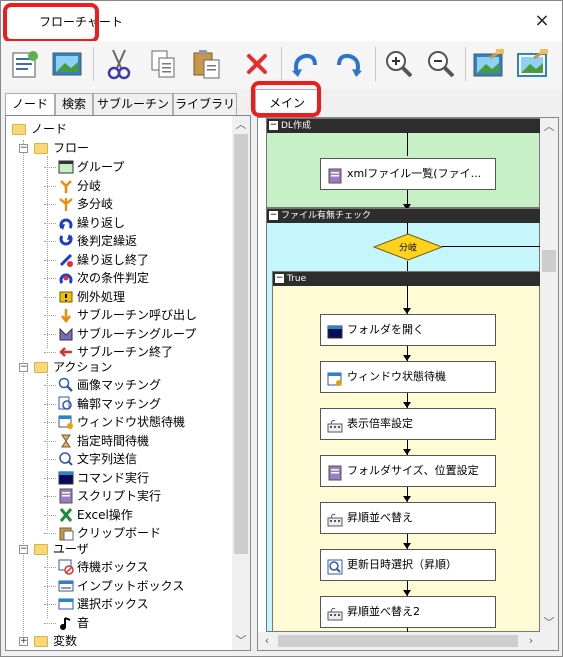 The height and width of the screenshot is (657, 563). I want to click on tree-item-action-8: クリップボード, so click(109, 533).